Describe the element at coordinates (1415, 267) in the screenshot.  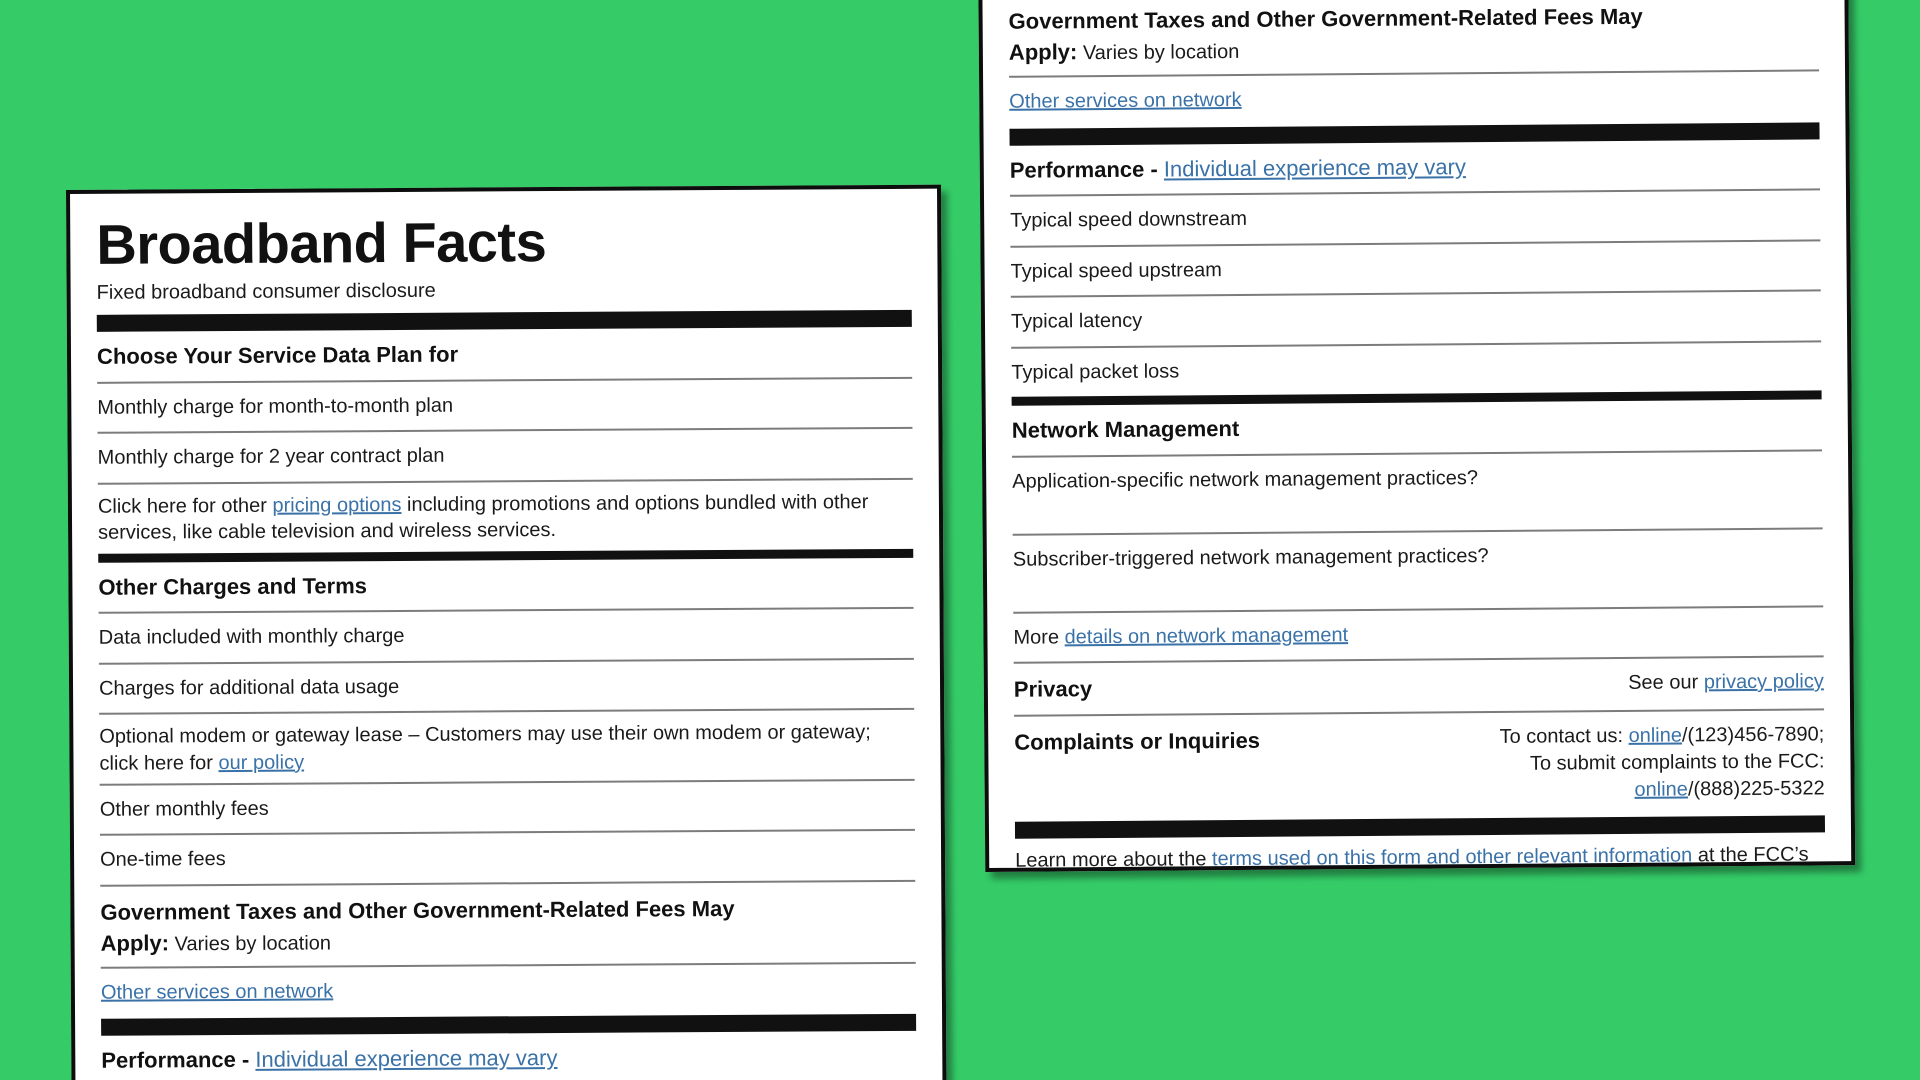
I see `row-typical-speed-upstream-right: Typical speed upstream` at that location.